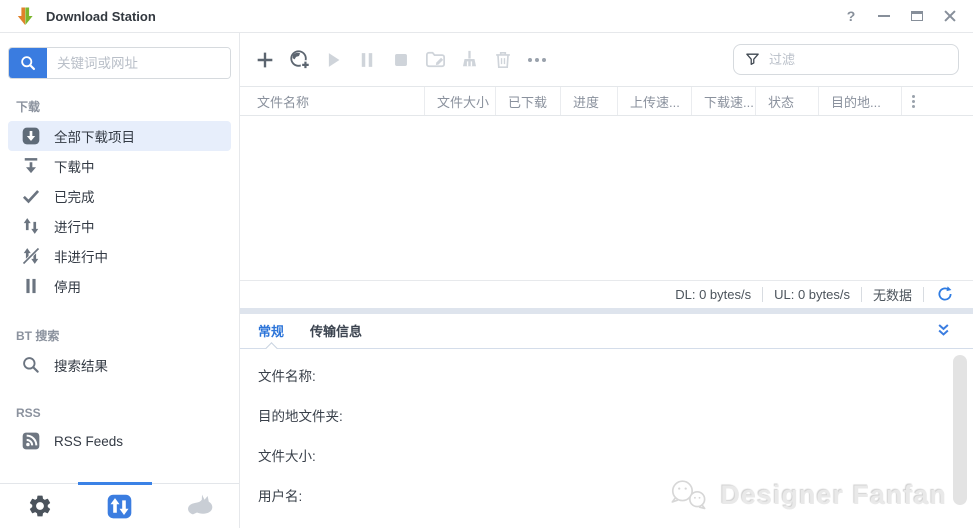 This screenshot has height=528, width=973. What do you see at coordinates (89, 441) in the screenshot?
I see `sidebar-item-label: RSS Feeds` at bounding box center [89, 441].